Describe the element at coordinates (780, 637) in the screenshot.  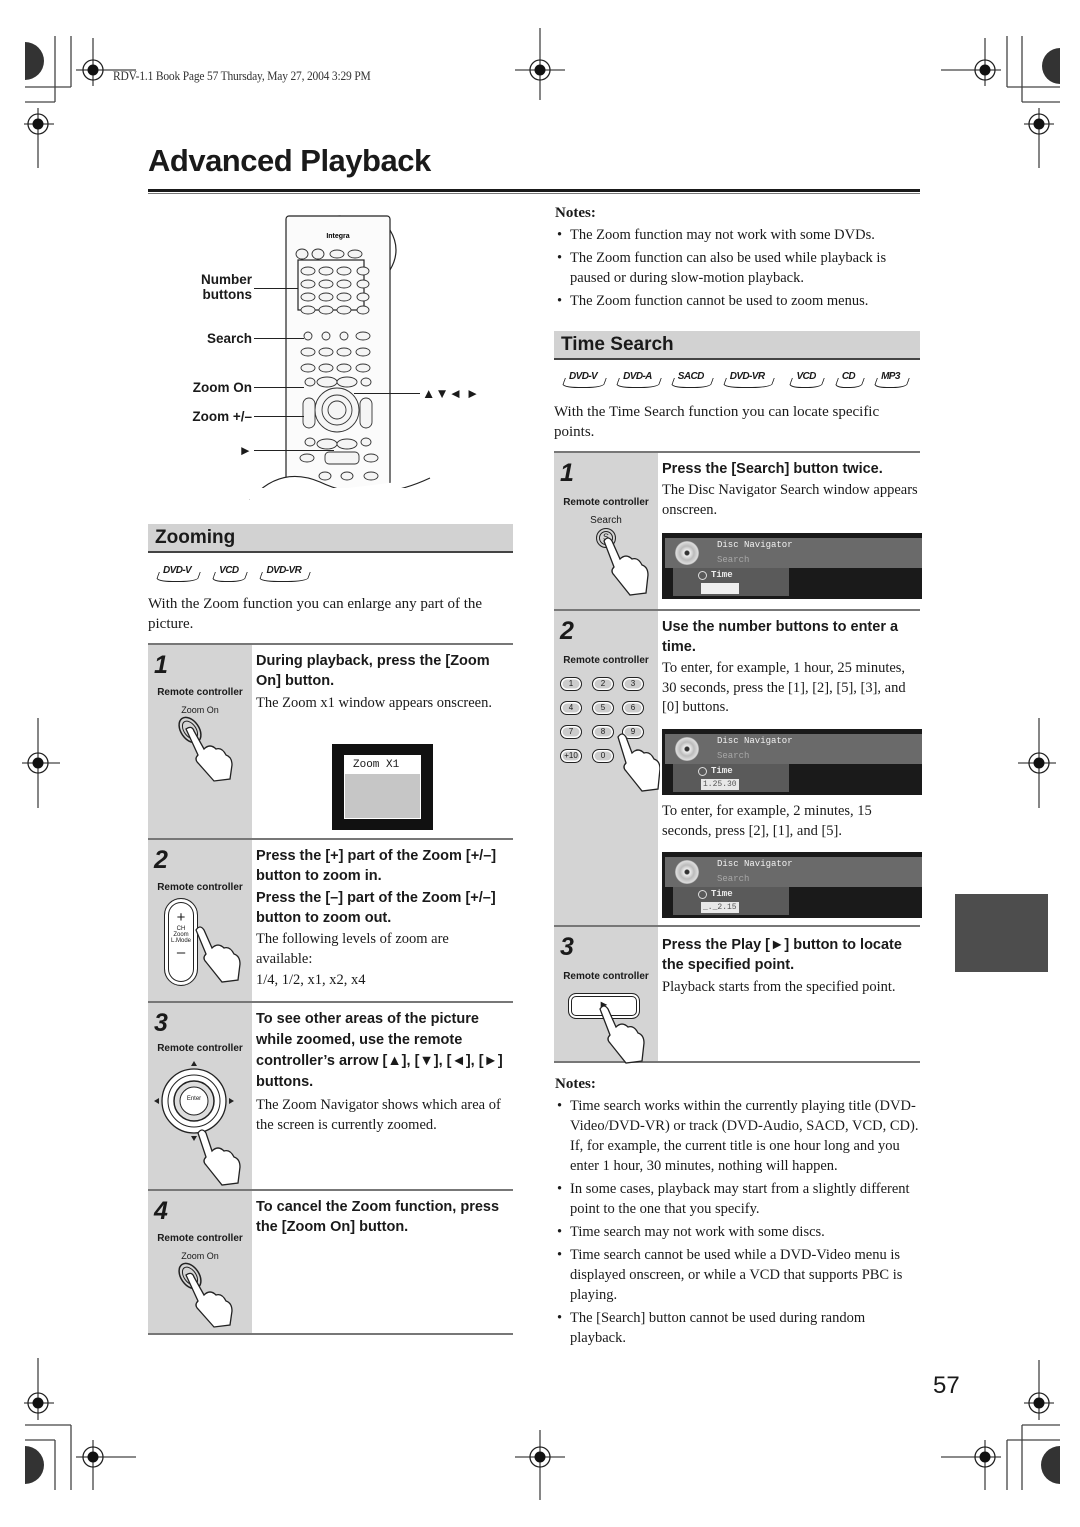
I see `step-heading: Use the number buttons to enter a time.` at that location.